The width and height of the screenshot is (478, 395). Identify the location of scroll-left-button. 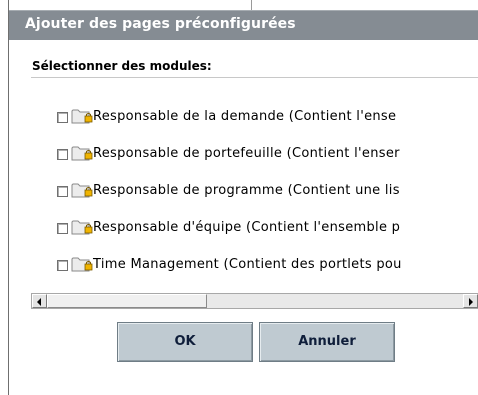
(39, 301).